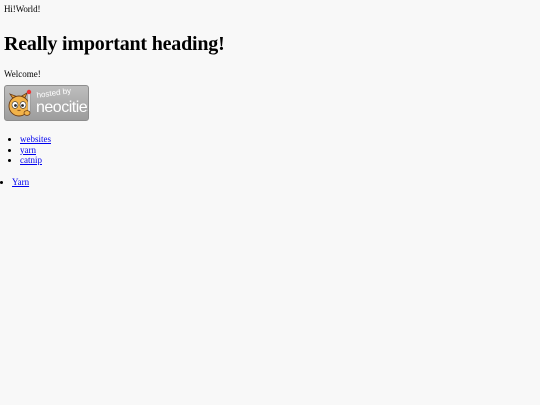  Describe the element at coordinates (62, 107) in the screenshot. I see `badge-brand-label: neocities` at that location.